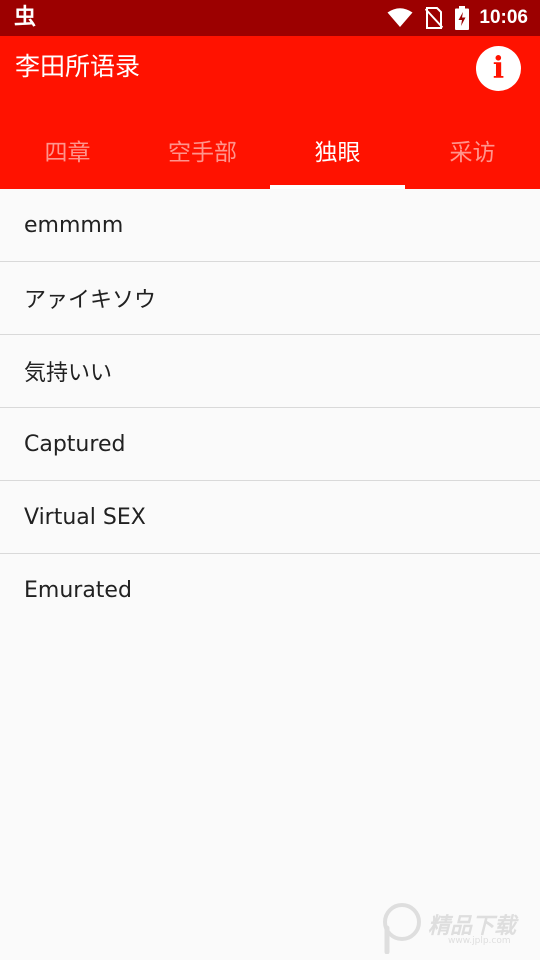 The image size is (540, 960). What do you see at coordinates (78, 590) in the screenshot?
I see `list-item-label: Emurated` at bounding box center [78, 590].